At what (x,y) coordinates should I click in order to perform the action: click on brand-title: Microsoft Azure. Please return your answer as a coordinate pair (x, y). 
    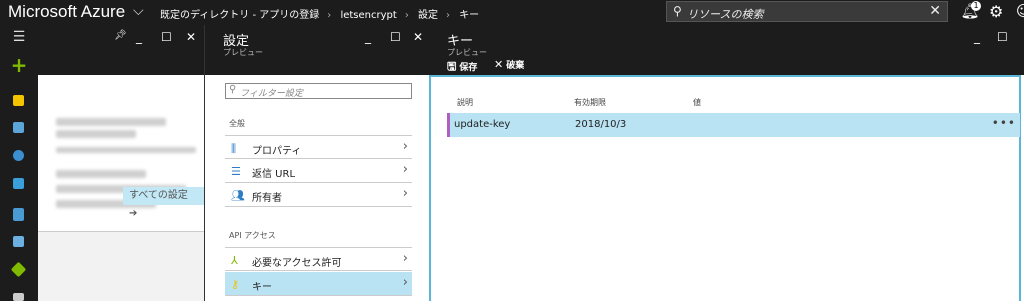
    Looking at the image, I should click on (66, 12).